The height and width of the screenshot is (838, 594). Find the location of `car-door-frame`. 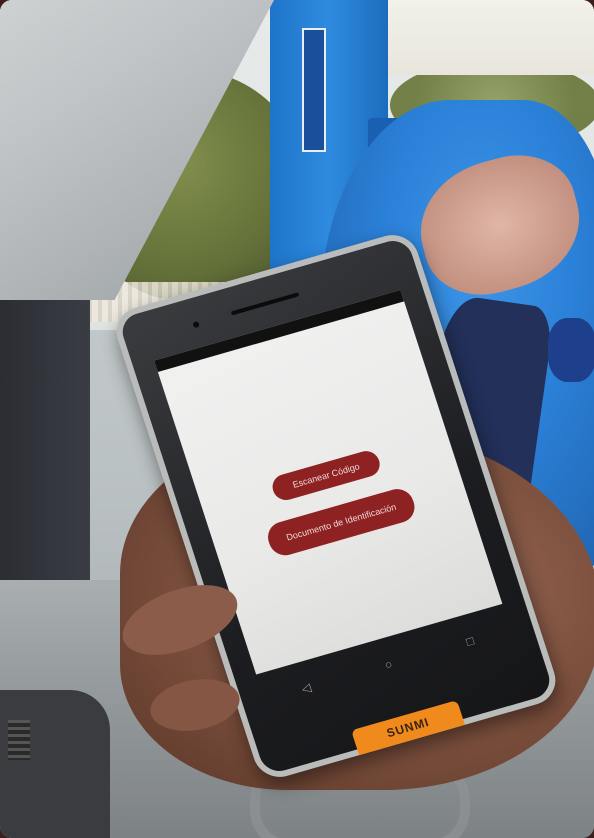

car-door-frame is located at coordinates (45, 450).